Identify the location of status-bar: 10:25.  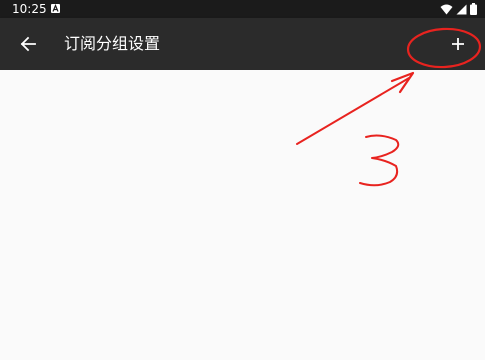
(242, 9).